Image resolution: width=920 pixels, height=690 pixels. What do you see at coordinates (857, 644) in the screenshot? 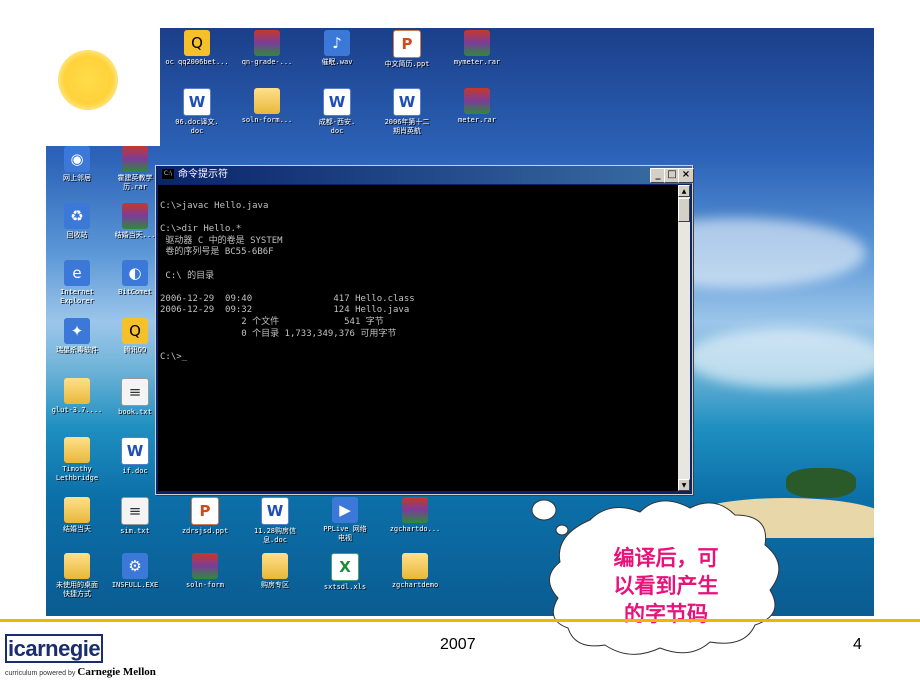
I see `page-number: 4` at bounding box center [857, 644].